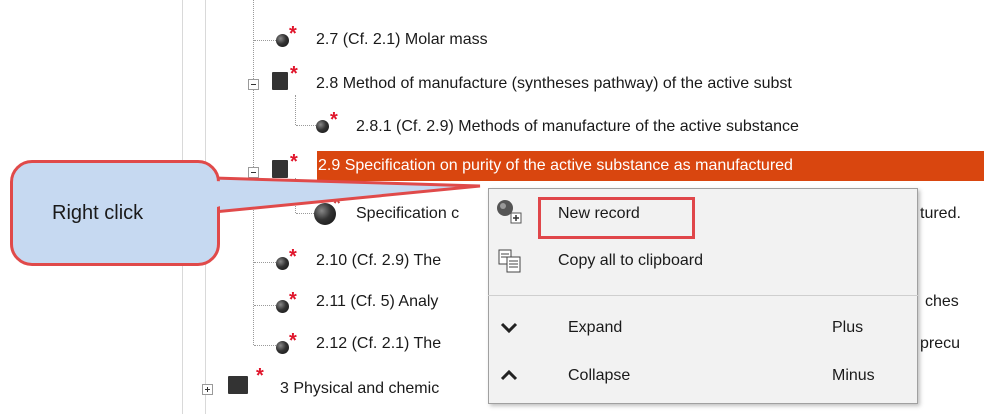 Image resolution: width=984 pixels, height=414 pixels. Describe the element at coordinates (509, 212) in the screenshot. I see `new-record-icon` at that location.